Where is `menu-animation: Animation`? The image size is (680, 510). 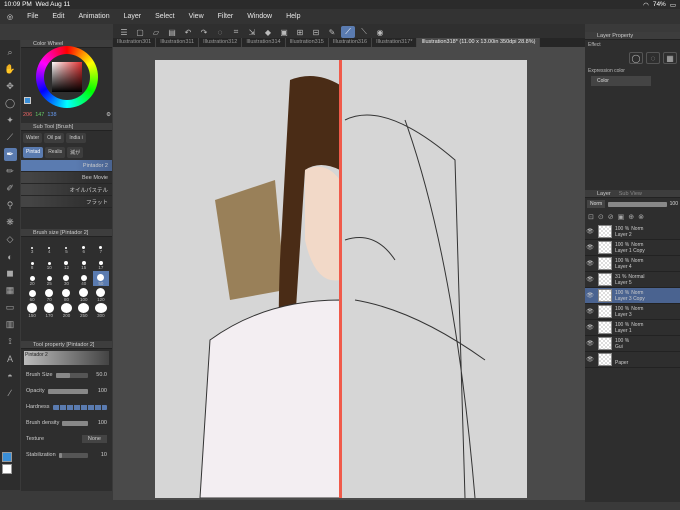
menu-animation: Animation is located at coordinates (93, 16).